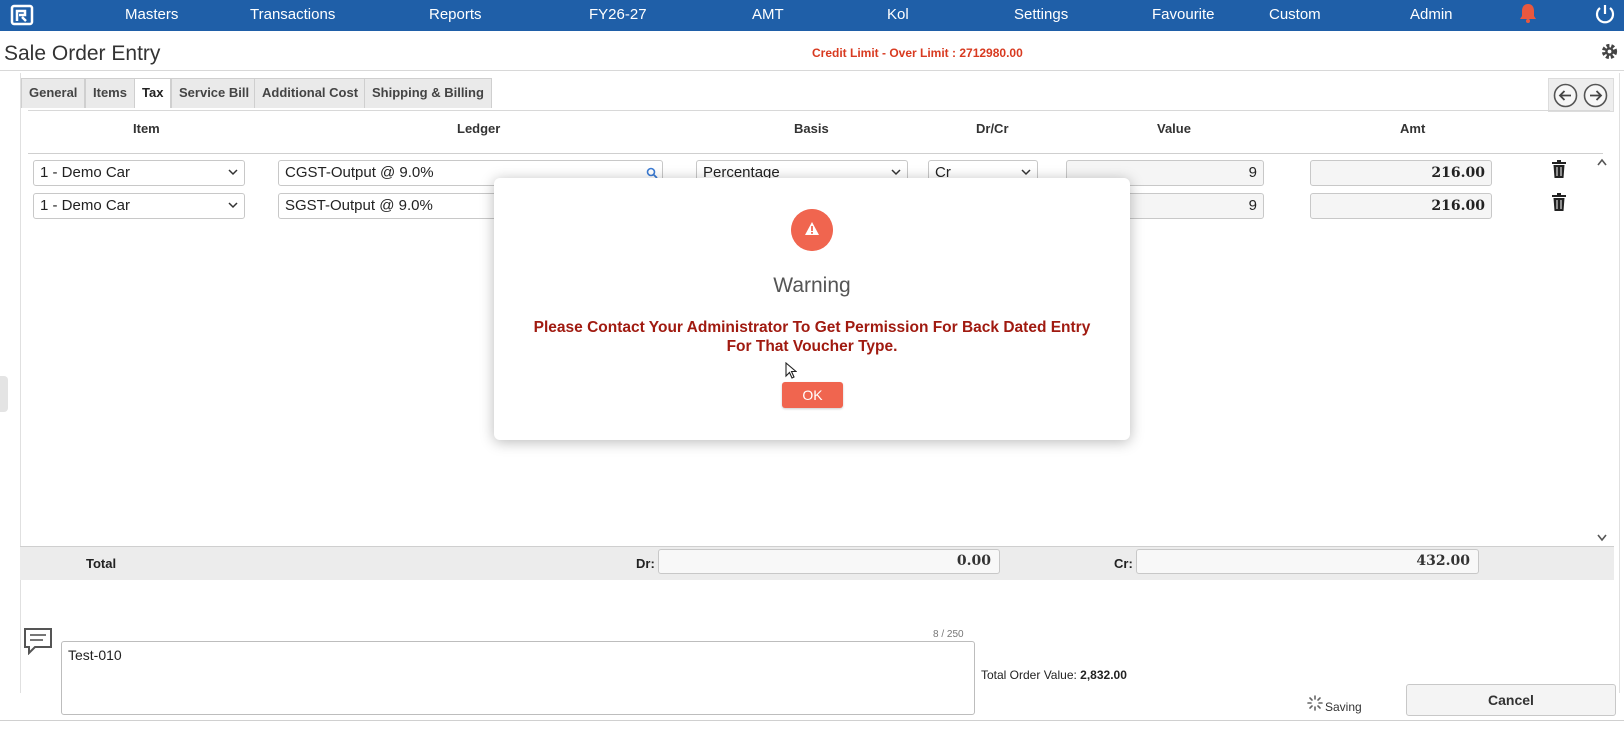 The width and height of the screenshot is (1624, 738). What do you see at coordinates (310, 93) in the screenshot?
I see `tab-additional-cost: Additional Cost` at bounding box center [310, 93].